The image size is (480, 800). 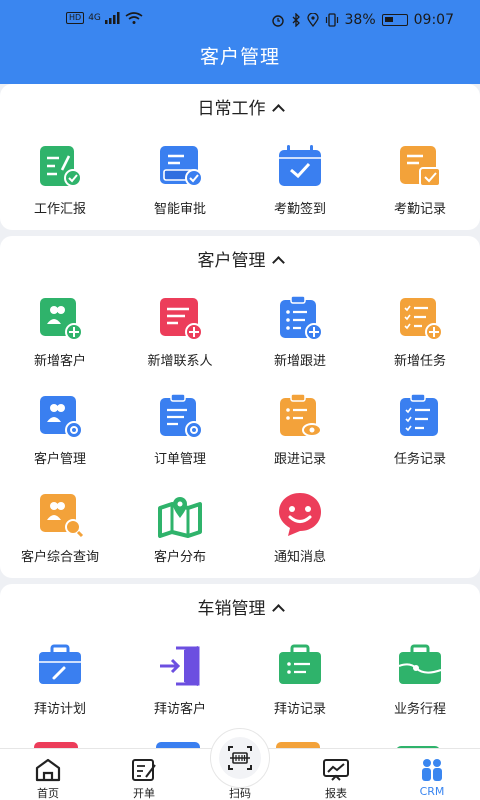 I want to click on status-left: HD 4G, so click(x=104, y=18).